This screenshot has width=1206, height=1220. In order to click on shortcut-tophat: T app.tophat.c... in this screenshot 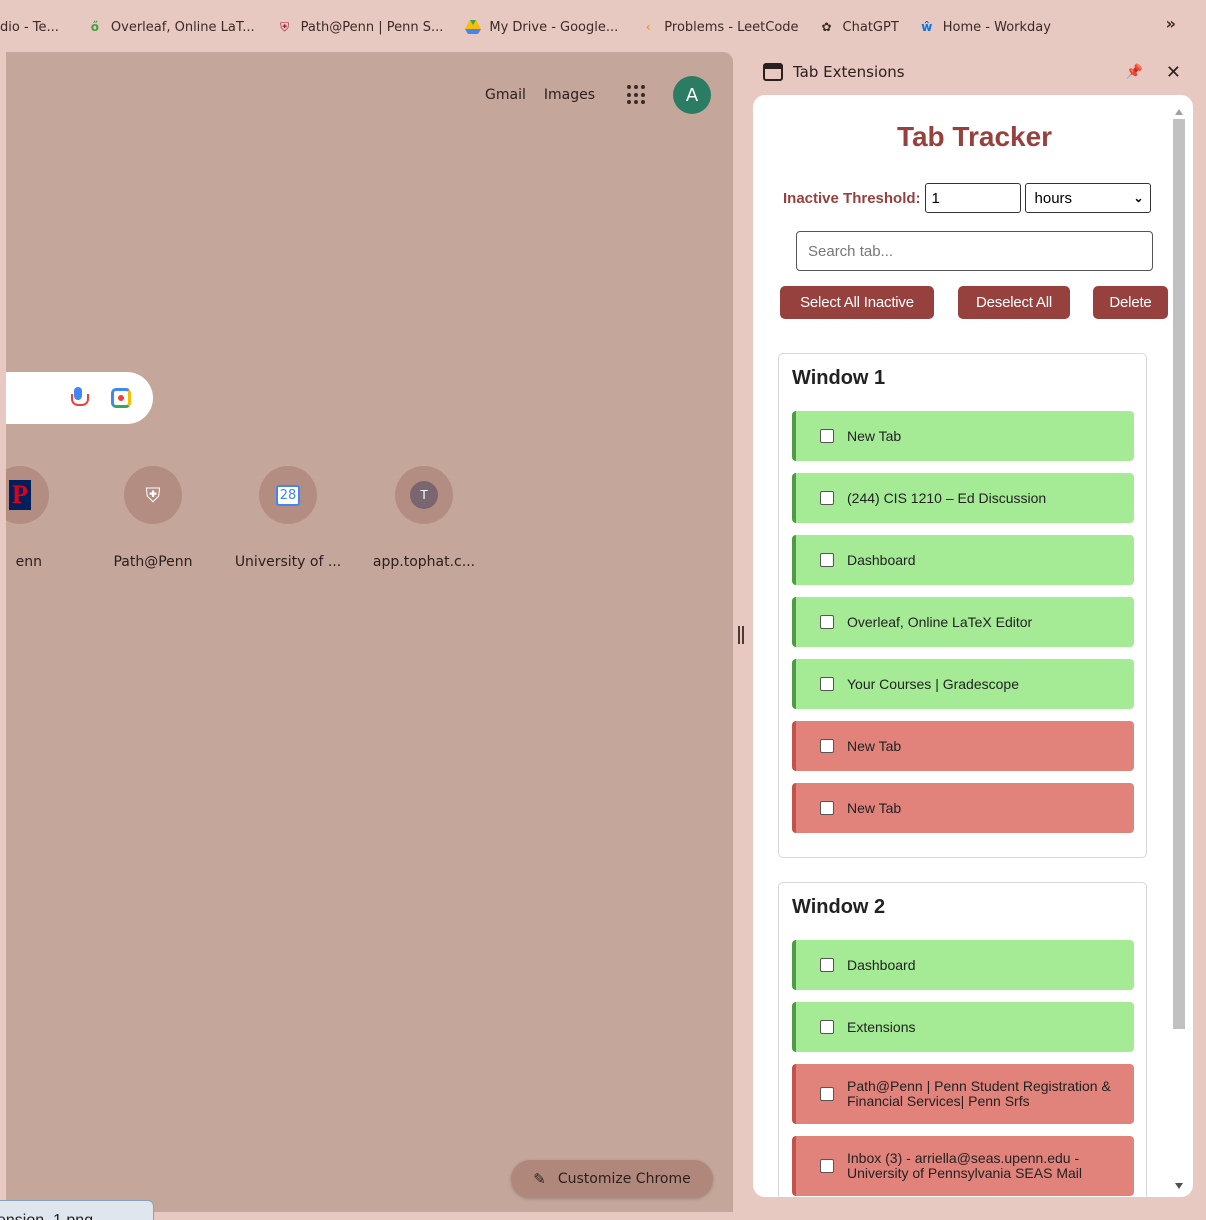, I will do `click(424, 518)`.